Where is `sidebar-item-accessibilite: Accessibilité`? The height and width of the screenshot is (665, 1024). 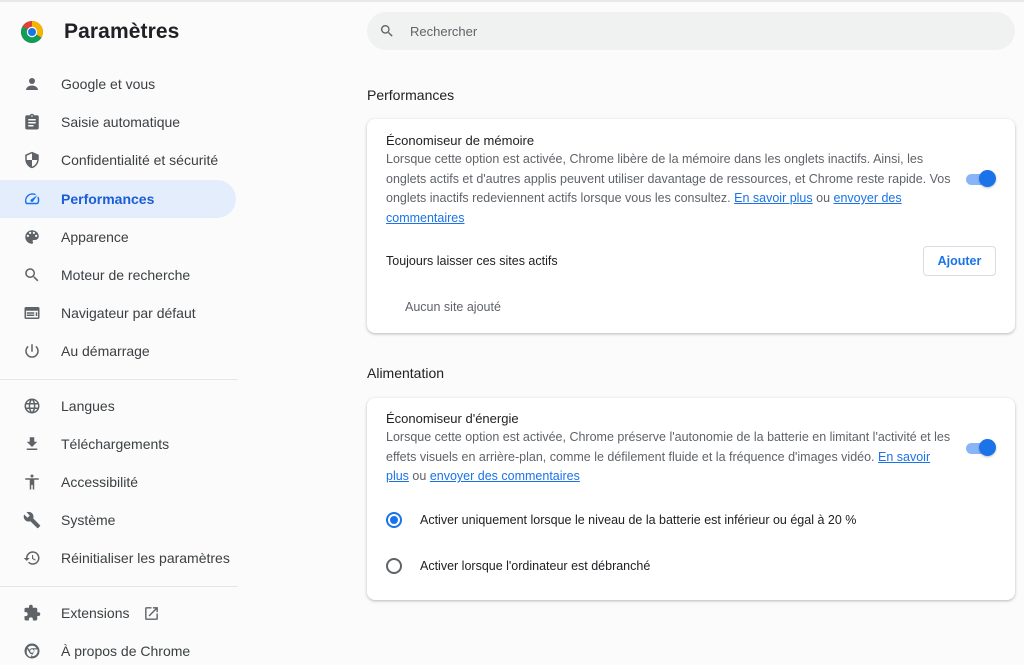 sidebar-item-accessibilite: Accessibilité is located at coordinates (118, 482).